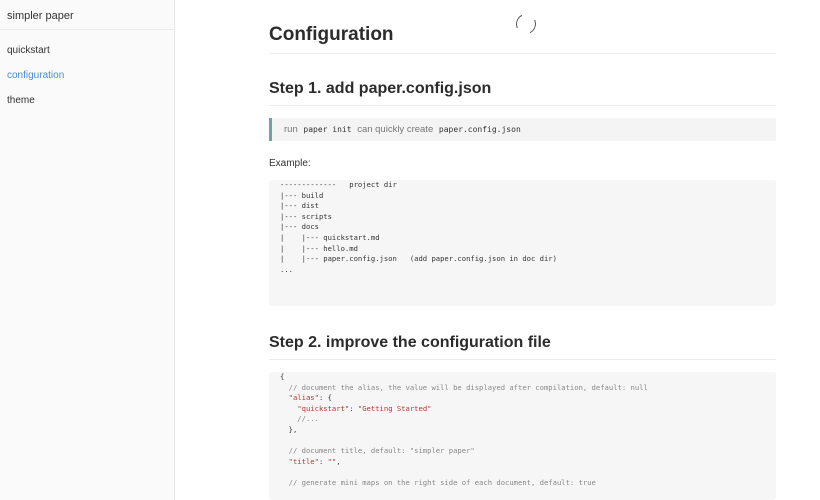 The width and height of the screenshot is (820, 500). What do you see at coordinates (299, 206) in the screenshot?
I see `code-line: |--- dist` at bounding box center [299, 206].